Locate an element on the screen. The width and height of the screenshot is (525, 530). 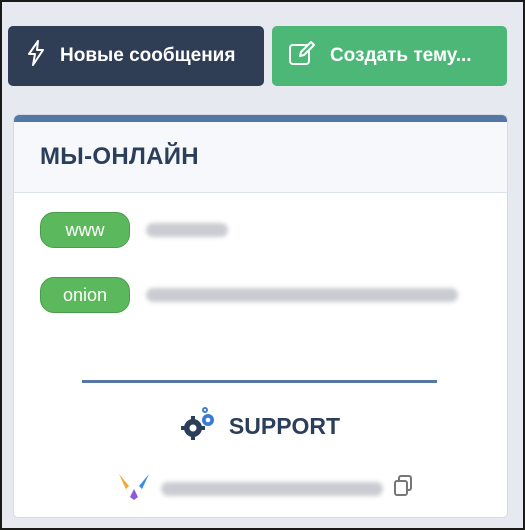
support-heading: SUPPORT is located at coordinates (260, 426).